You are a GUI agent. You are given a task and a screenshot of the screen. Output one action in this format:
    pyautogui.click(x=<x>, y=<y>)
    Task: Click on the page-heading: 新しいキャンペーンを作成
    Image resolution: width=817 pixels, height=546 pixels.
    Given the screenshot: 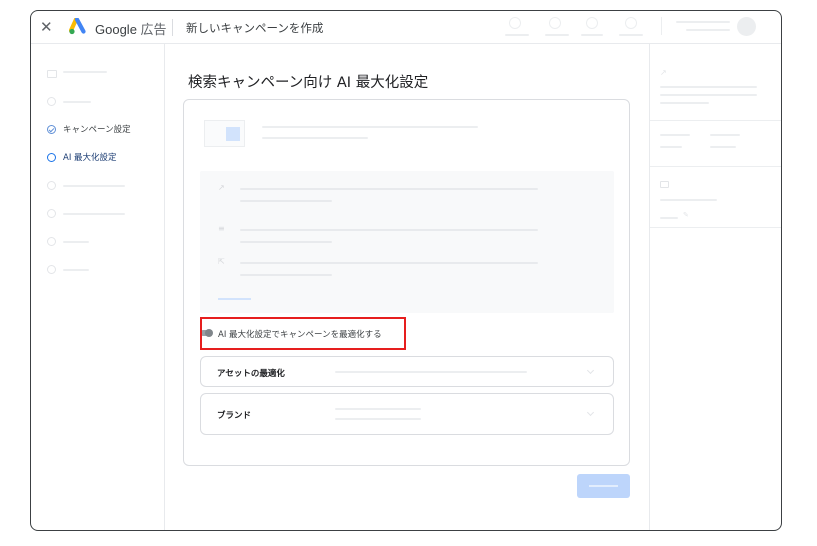 What is the action you would take?
    pyautogui.click(x=255, y=28)
    